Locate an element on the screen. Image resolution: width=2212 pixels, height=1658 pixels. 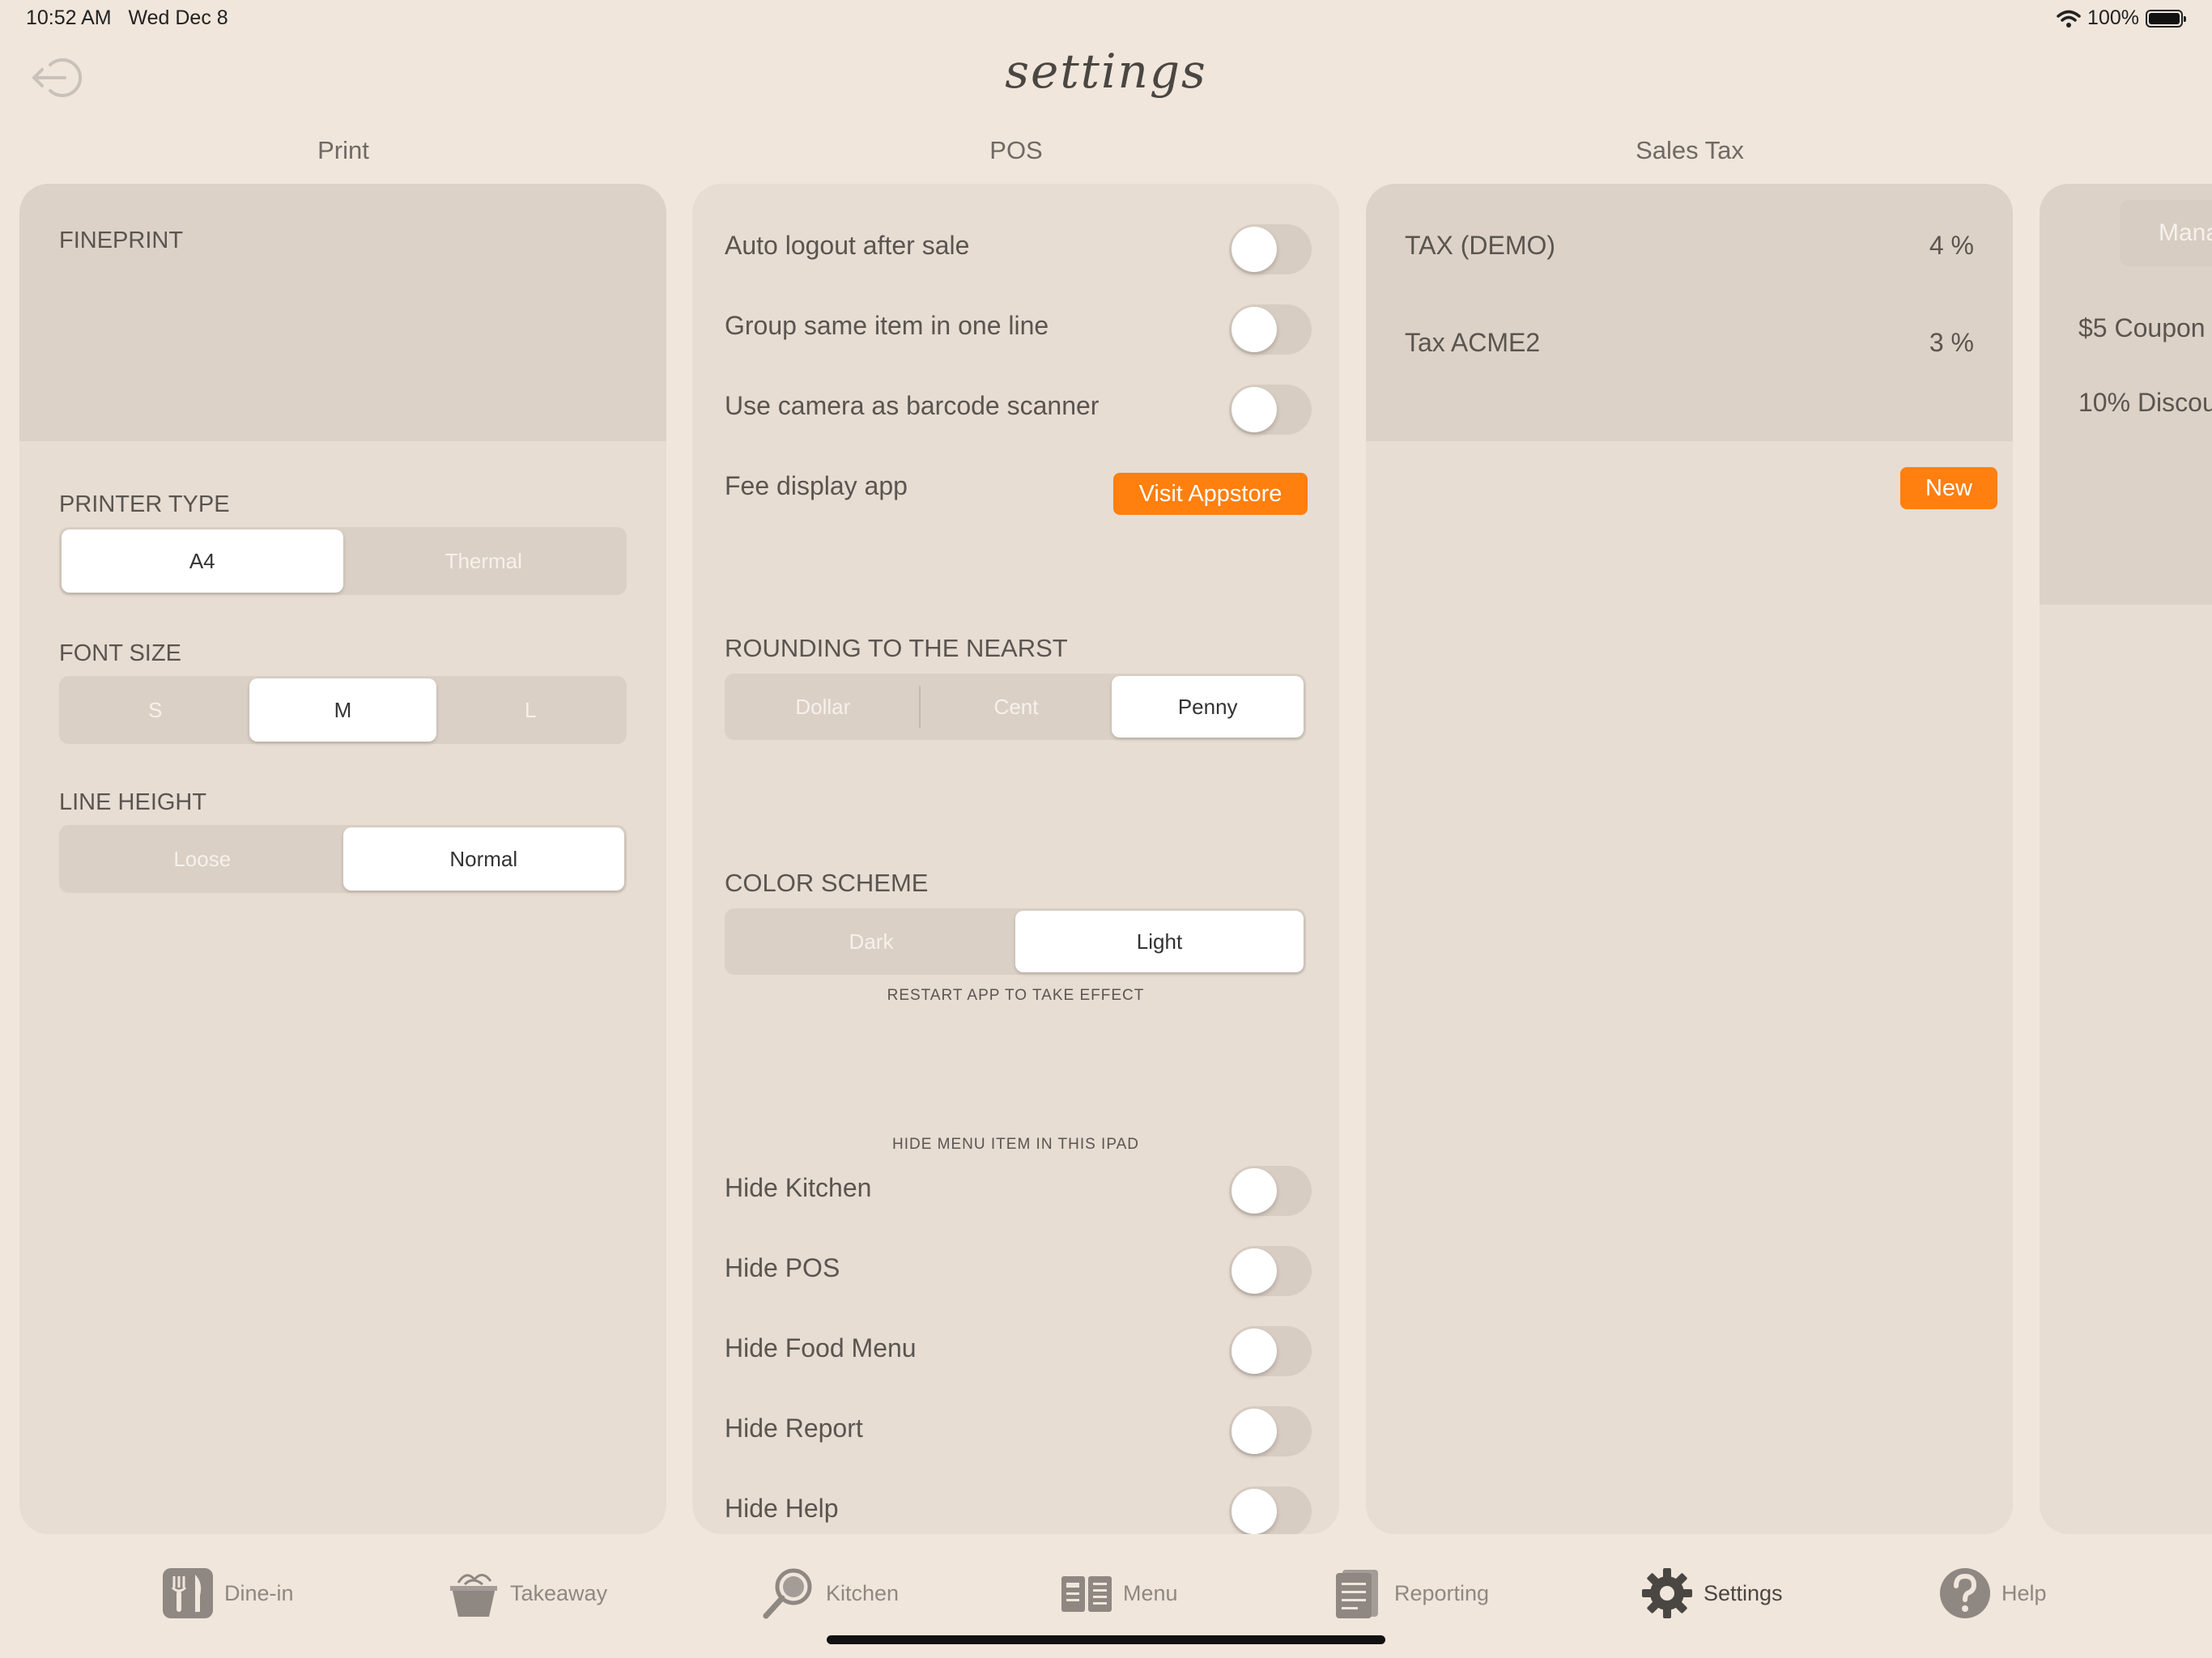
printer-type-selector: A4 Thermal is located at coordinates (343, 561).